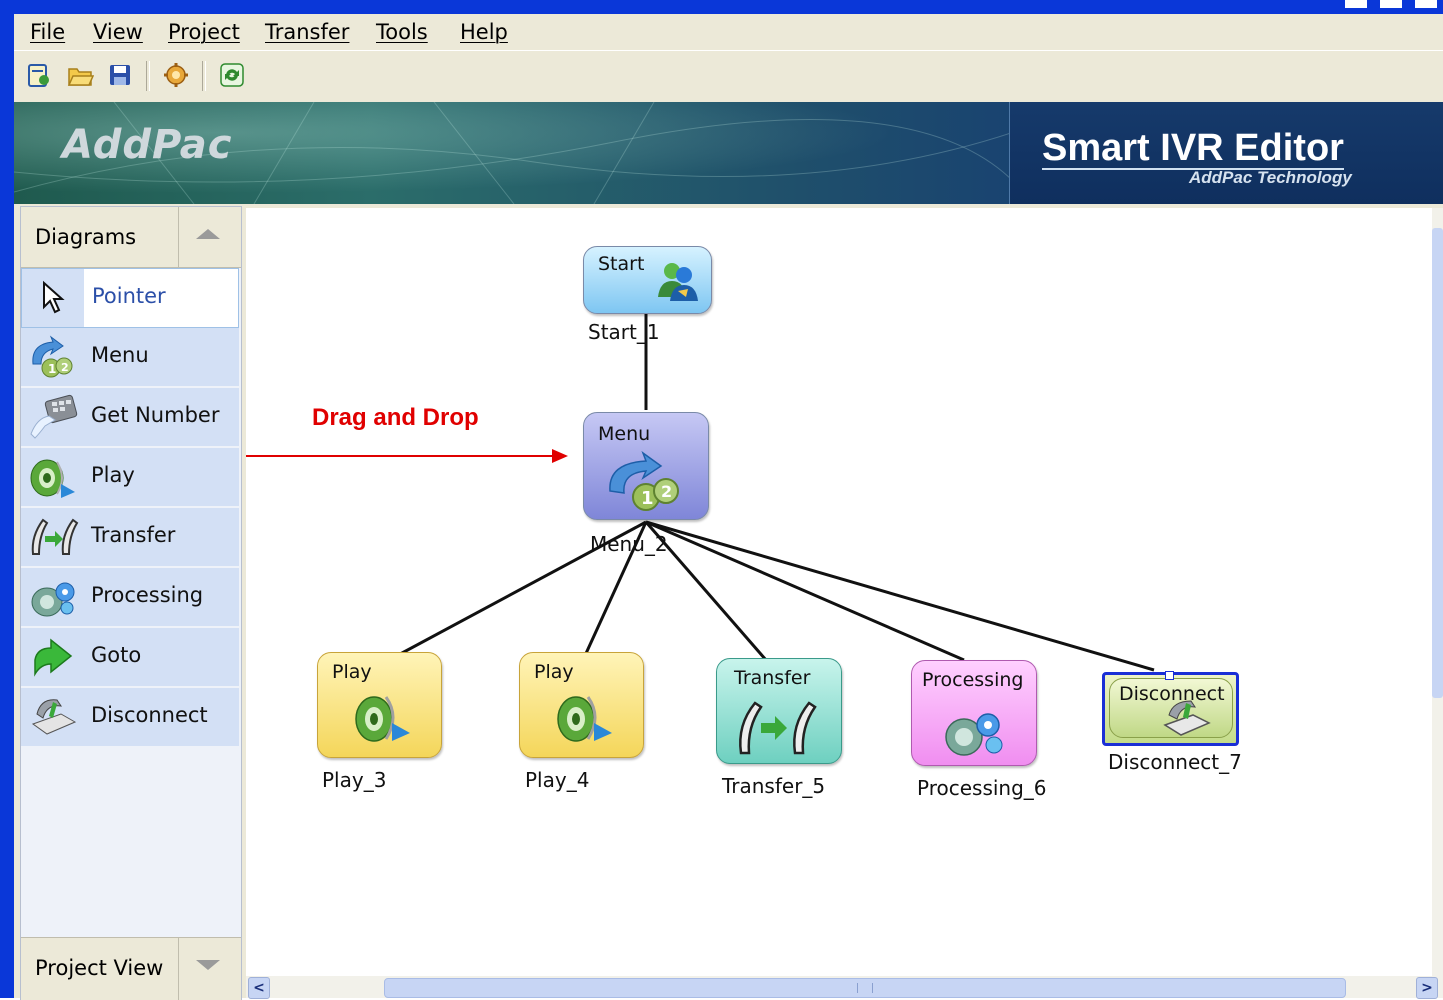  Describe the element at coordinates (624, 332) in the screenshot. I see `node-caption-start: Start_1` at that location.